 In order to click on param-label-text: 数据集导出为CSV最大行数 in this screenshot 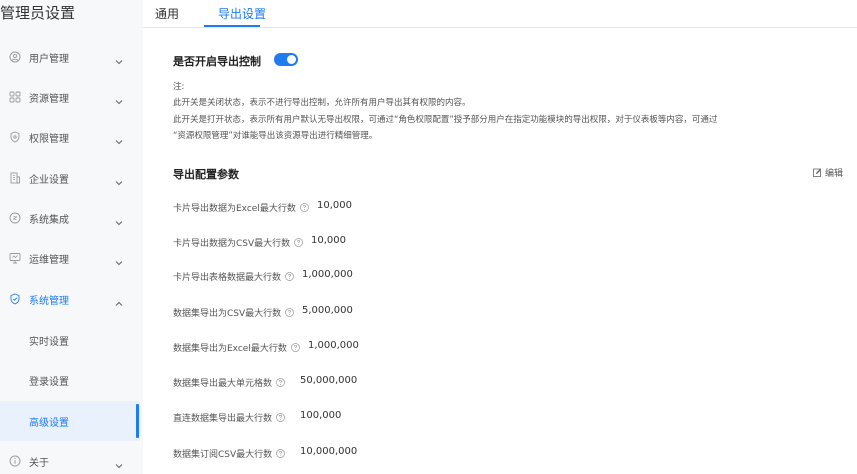, I will do `click(227, 314)`.